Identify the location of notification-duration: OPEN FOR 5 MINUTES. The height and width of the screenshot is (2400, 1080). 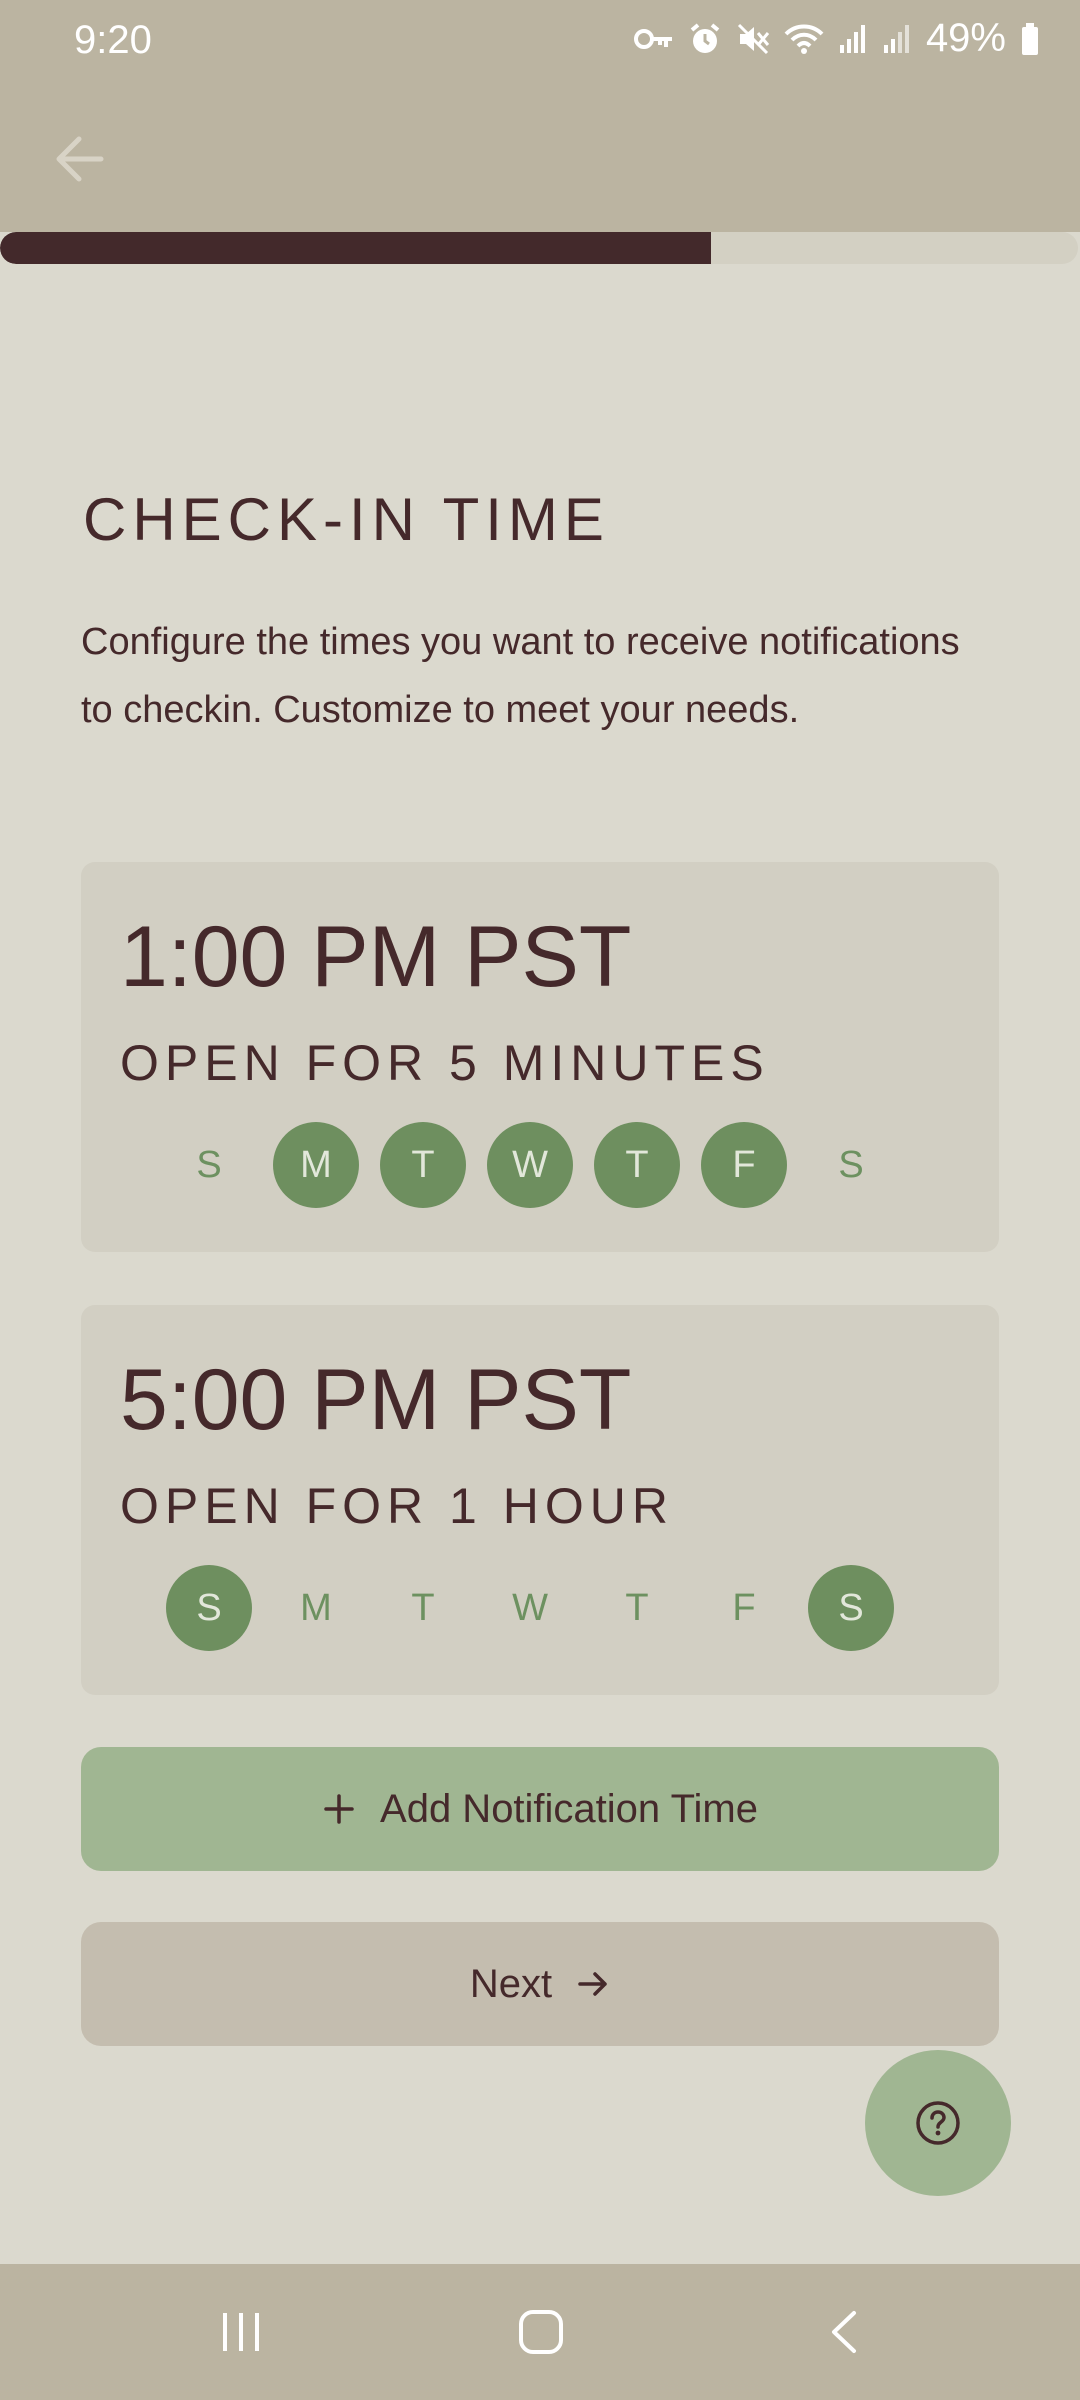
(445, 1063).